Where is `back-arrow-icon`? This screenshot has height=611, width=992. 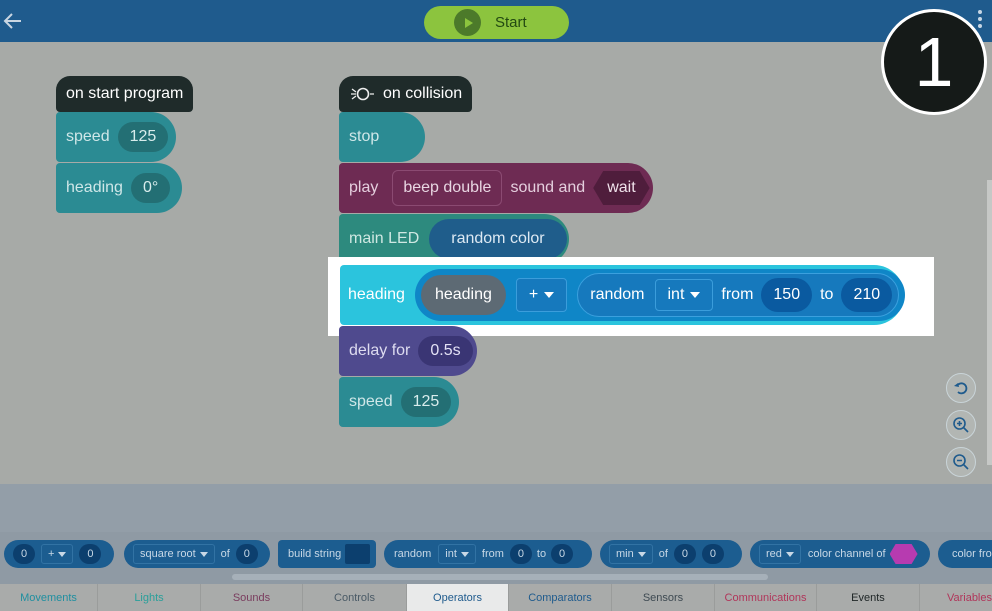
back-arrow-icon is located at coordinates (13, 21).